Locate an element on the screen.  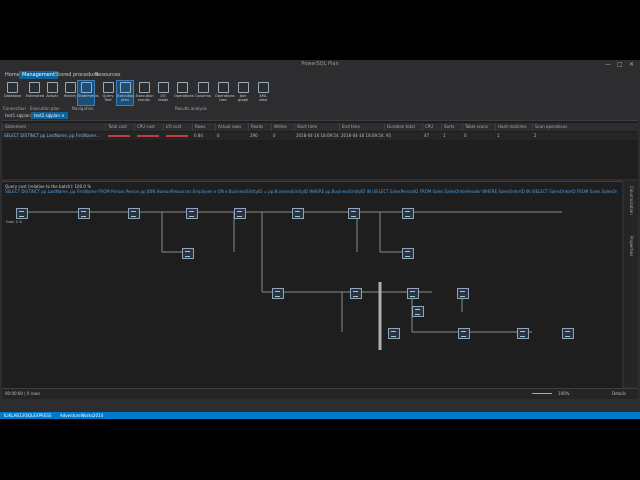
execution-results-button: Execution results is located at coordinates (145, 93).